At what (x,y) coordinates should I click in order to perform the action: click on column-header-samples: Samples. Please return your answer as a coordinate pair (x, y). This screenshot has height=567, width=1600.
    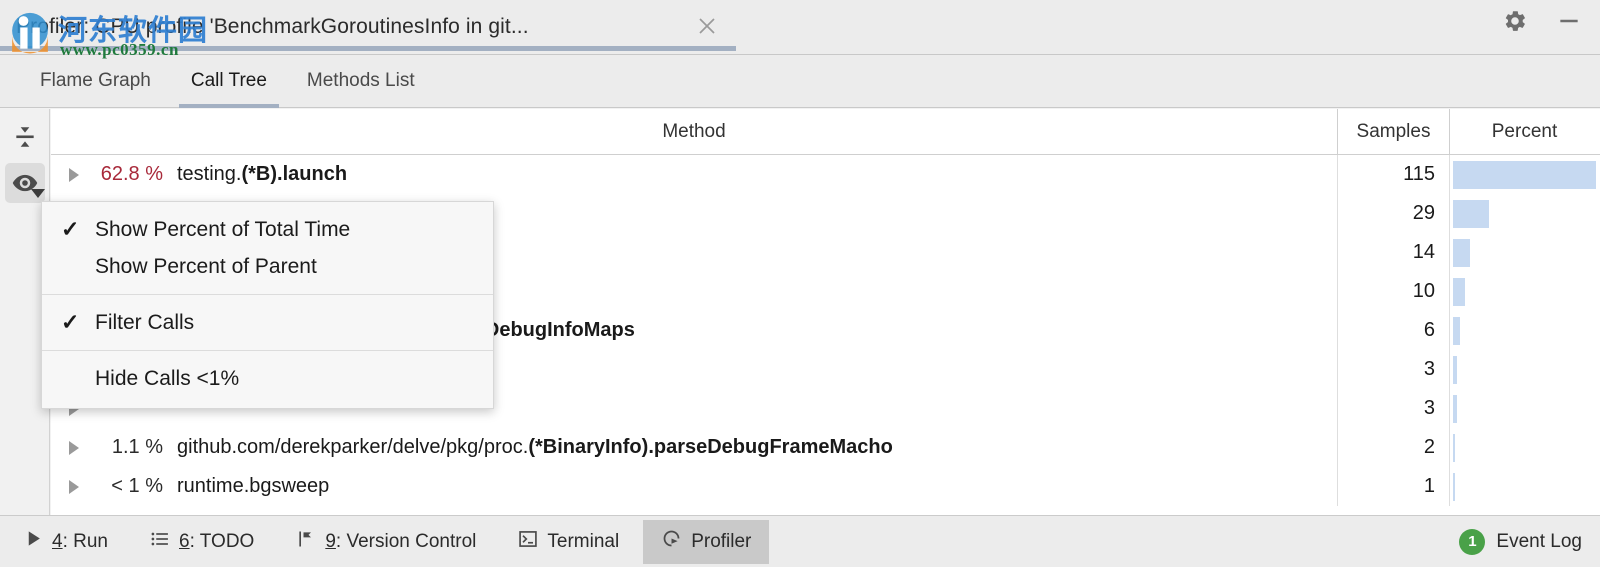
    Looking at the image, I should click on (1393, 131).